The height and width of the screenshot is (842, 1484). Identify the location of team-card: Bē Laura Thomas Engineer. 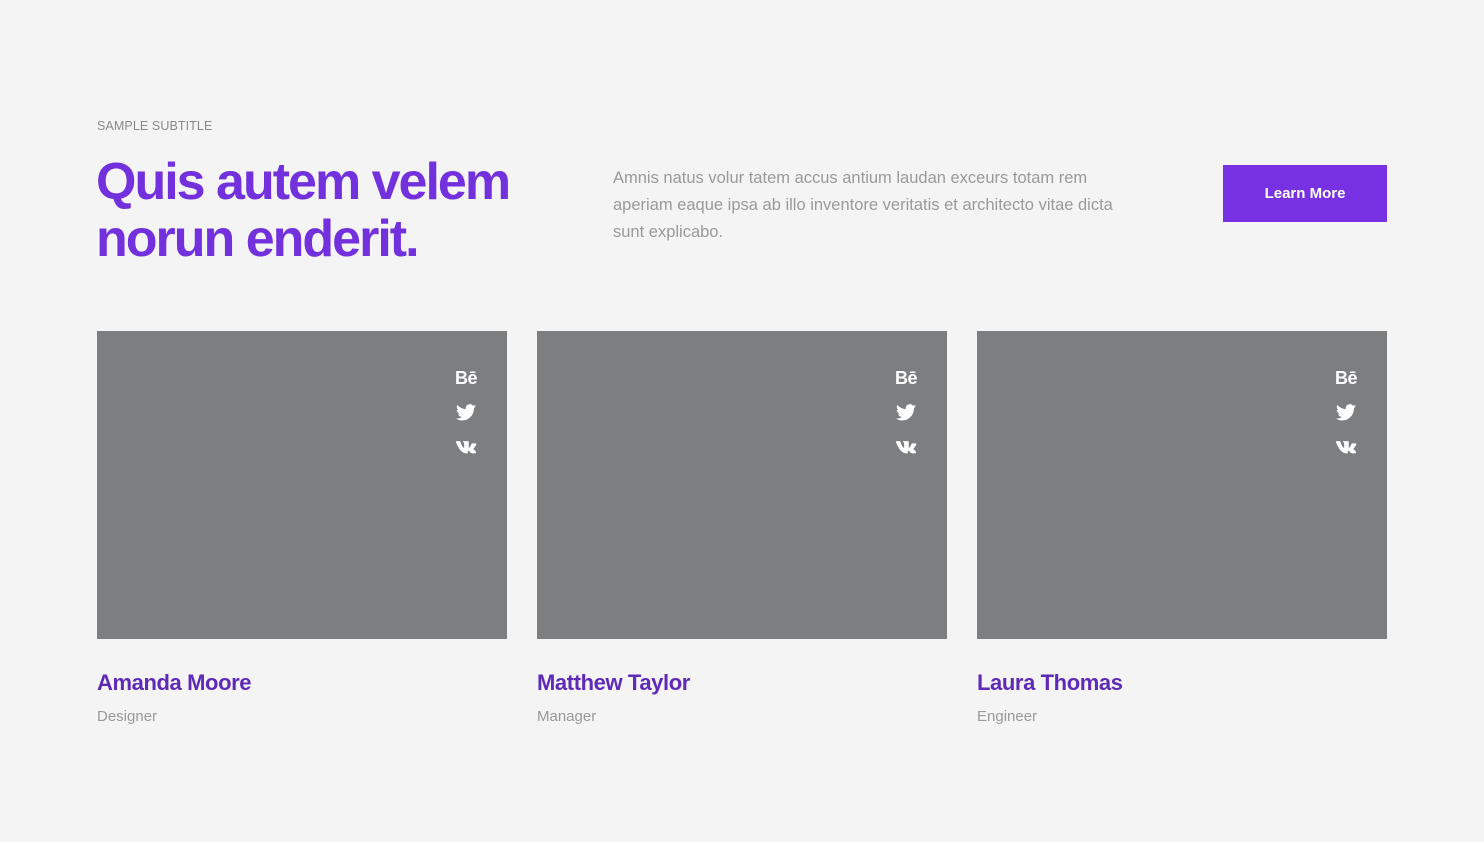
(1182, 528).